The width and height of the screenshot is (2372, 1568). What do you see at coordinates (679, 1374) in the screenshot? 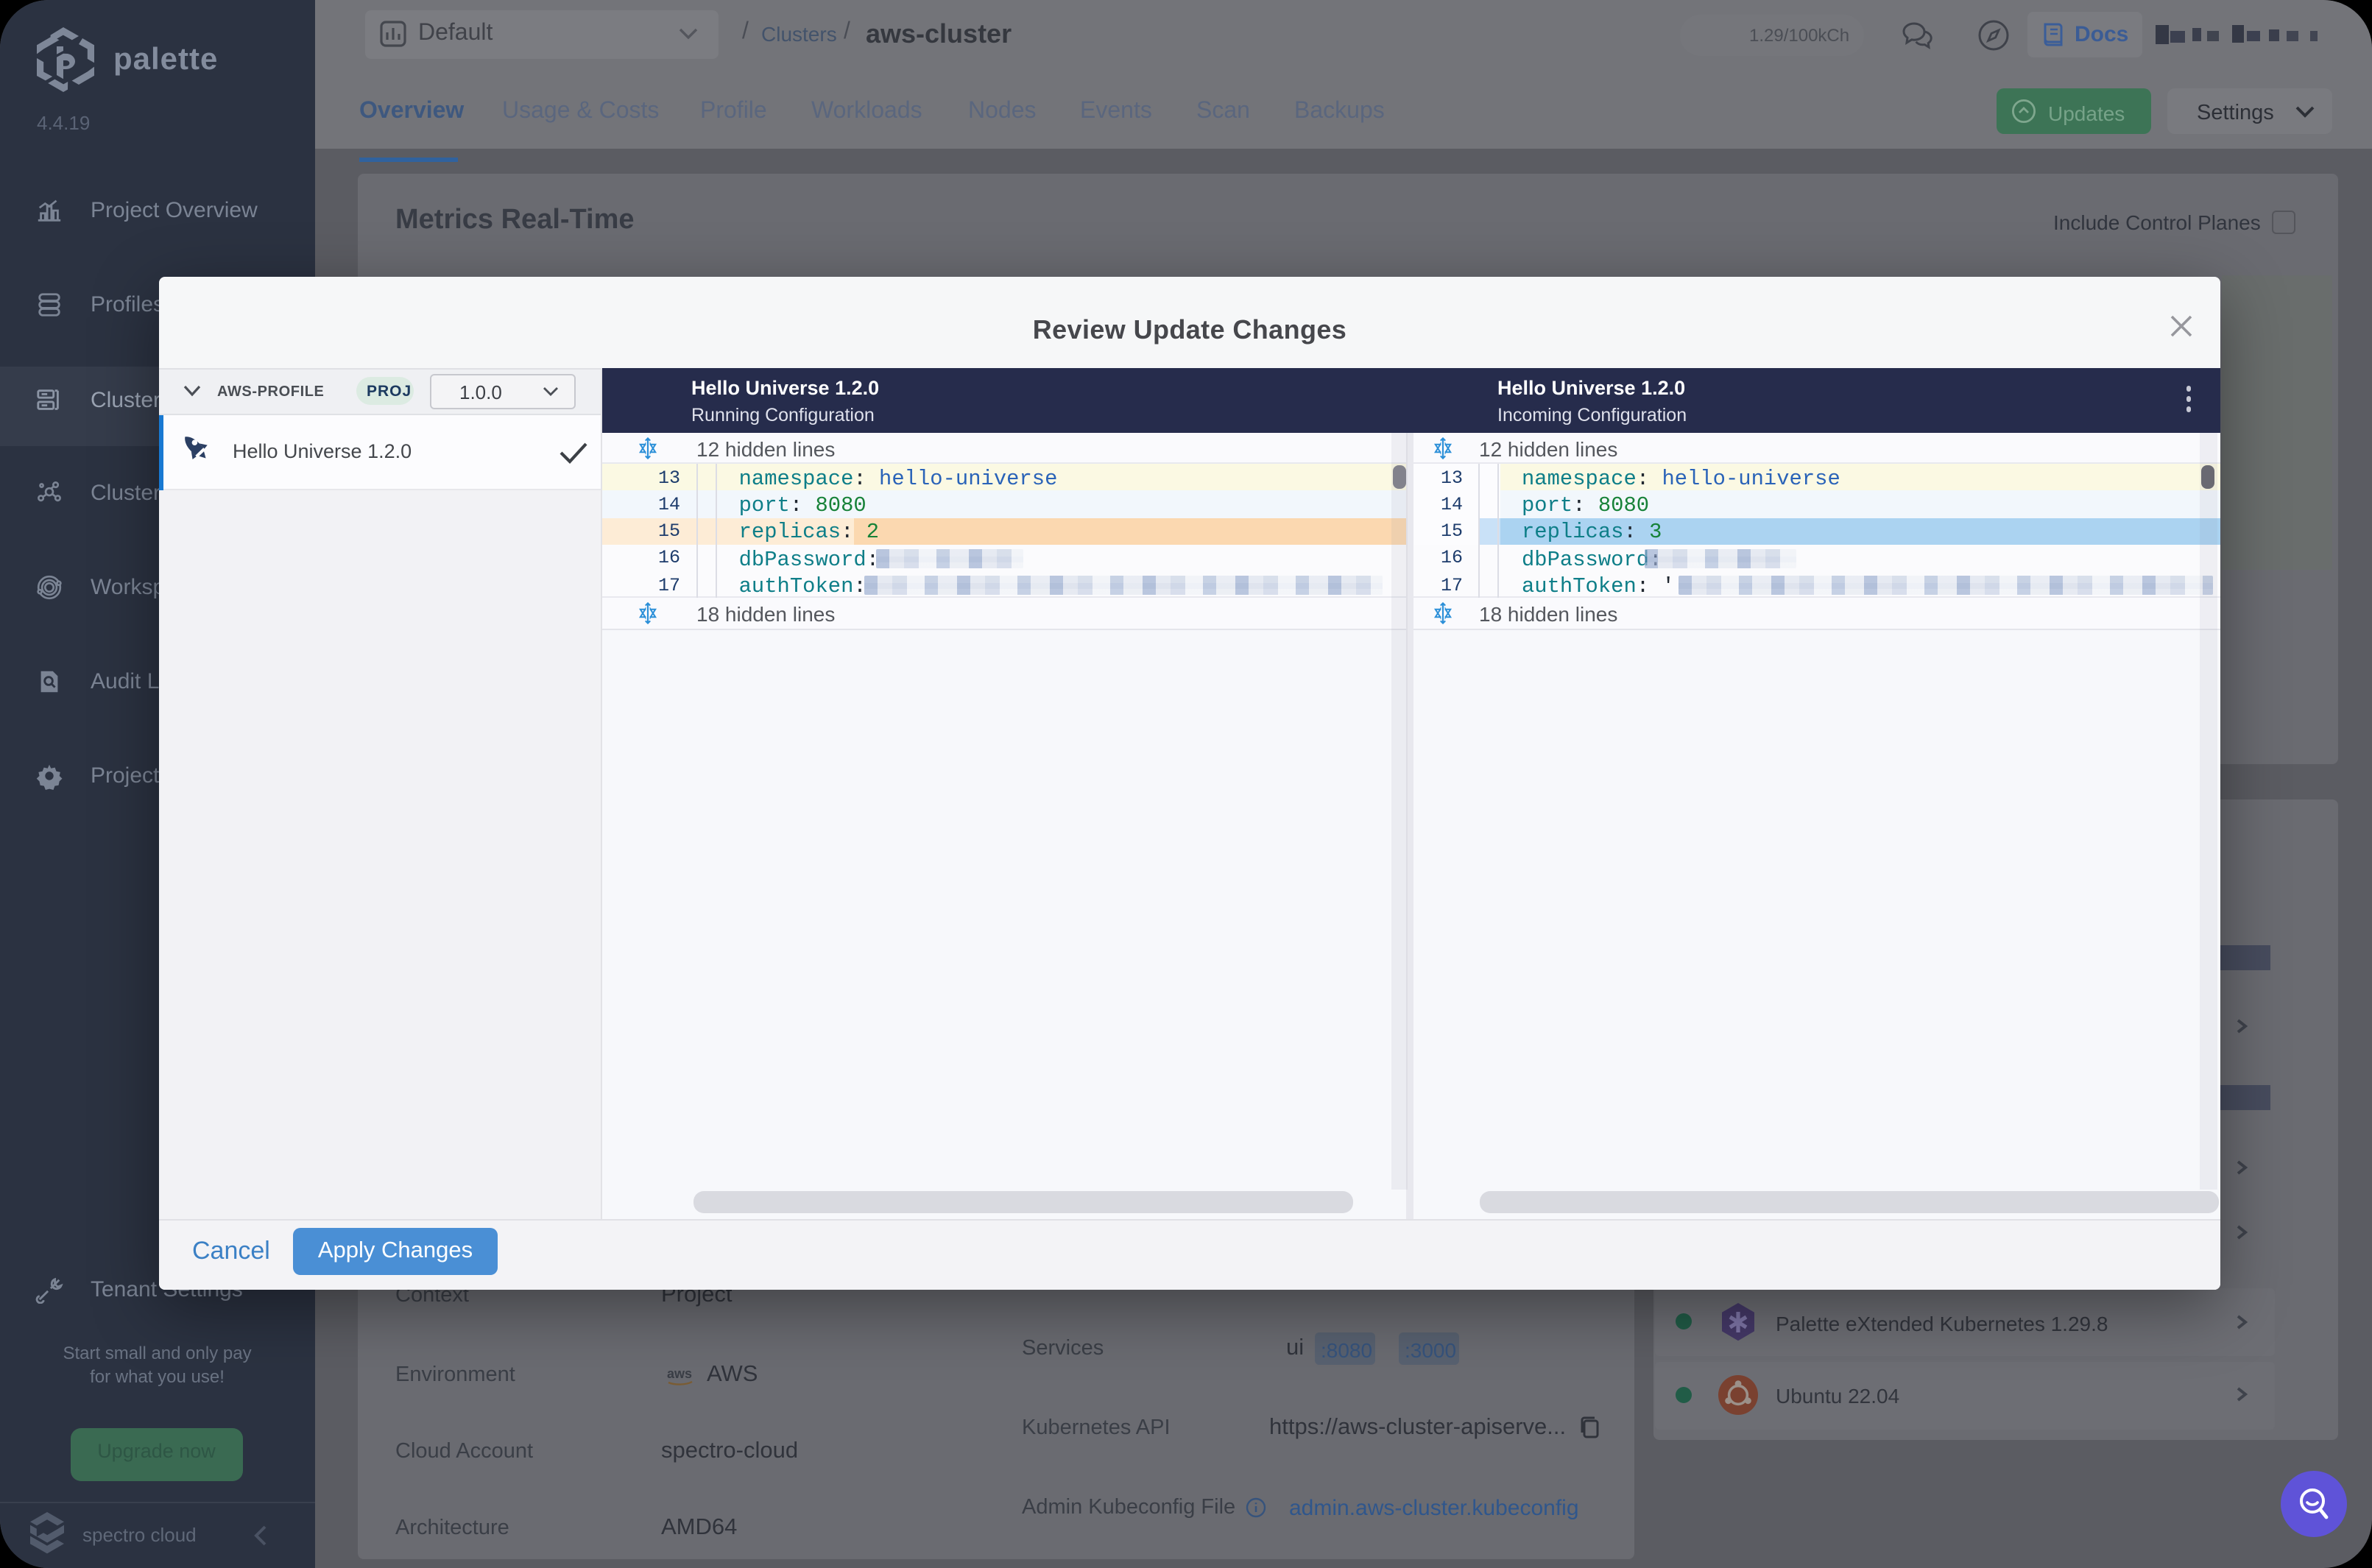
I see `svg-text: aws` at bounding box center [679, 1374].